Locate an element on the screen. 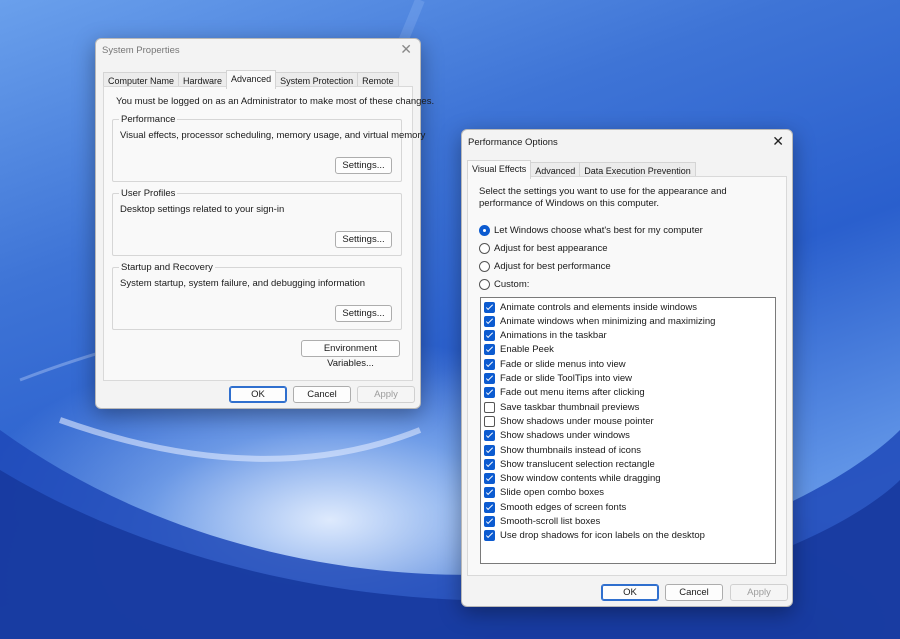  visual-effect-label: Save taskbar thumbnail previews is located at coordinates (570, 407).